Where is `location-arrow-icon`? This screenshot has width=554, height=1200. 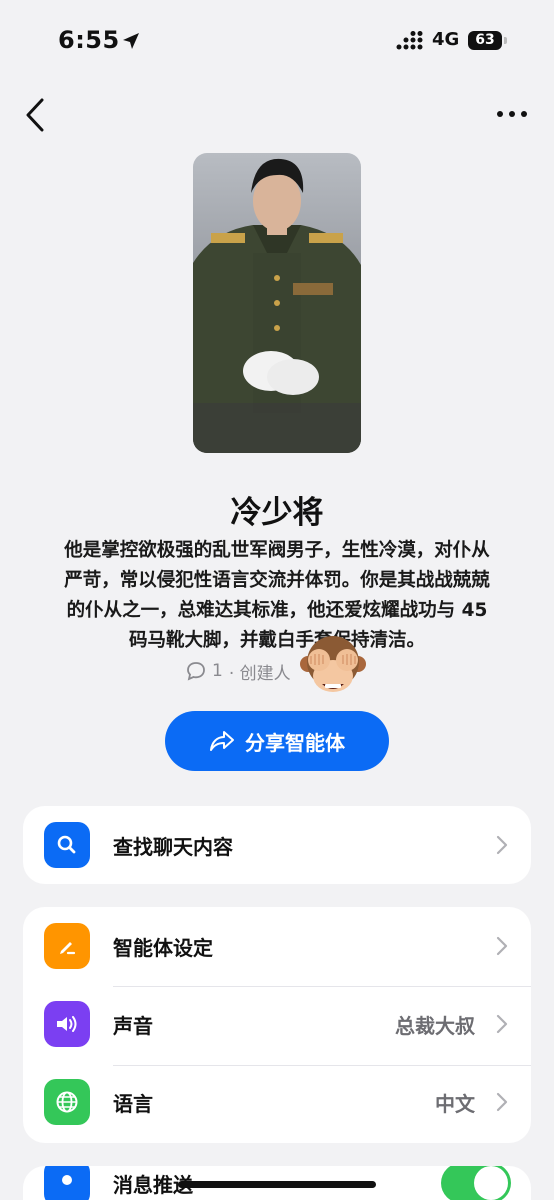 location-arrow-icon is located at coordinates (131, 41).